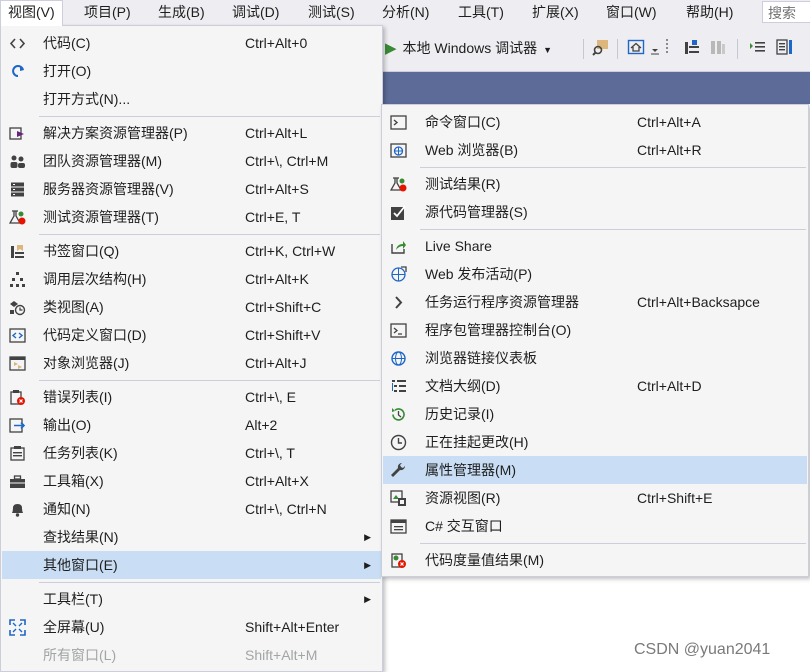  What do you see at coordinates (281, 655) in the screenshot?
I see `menu-item-shortcut: Shift+Alt+M` at bounding box center [281, 655].